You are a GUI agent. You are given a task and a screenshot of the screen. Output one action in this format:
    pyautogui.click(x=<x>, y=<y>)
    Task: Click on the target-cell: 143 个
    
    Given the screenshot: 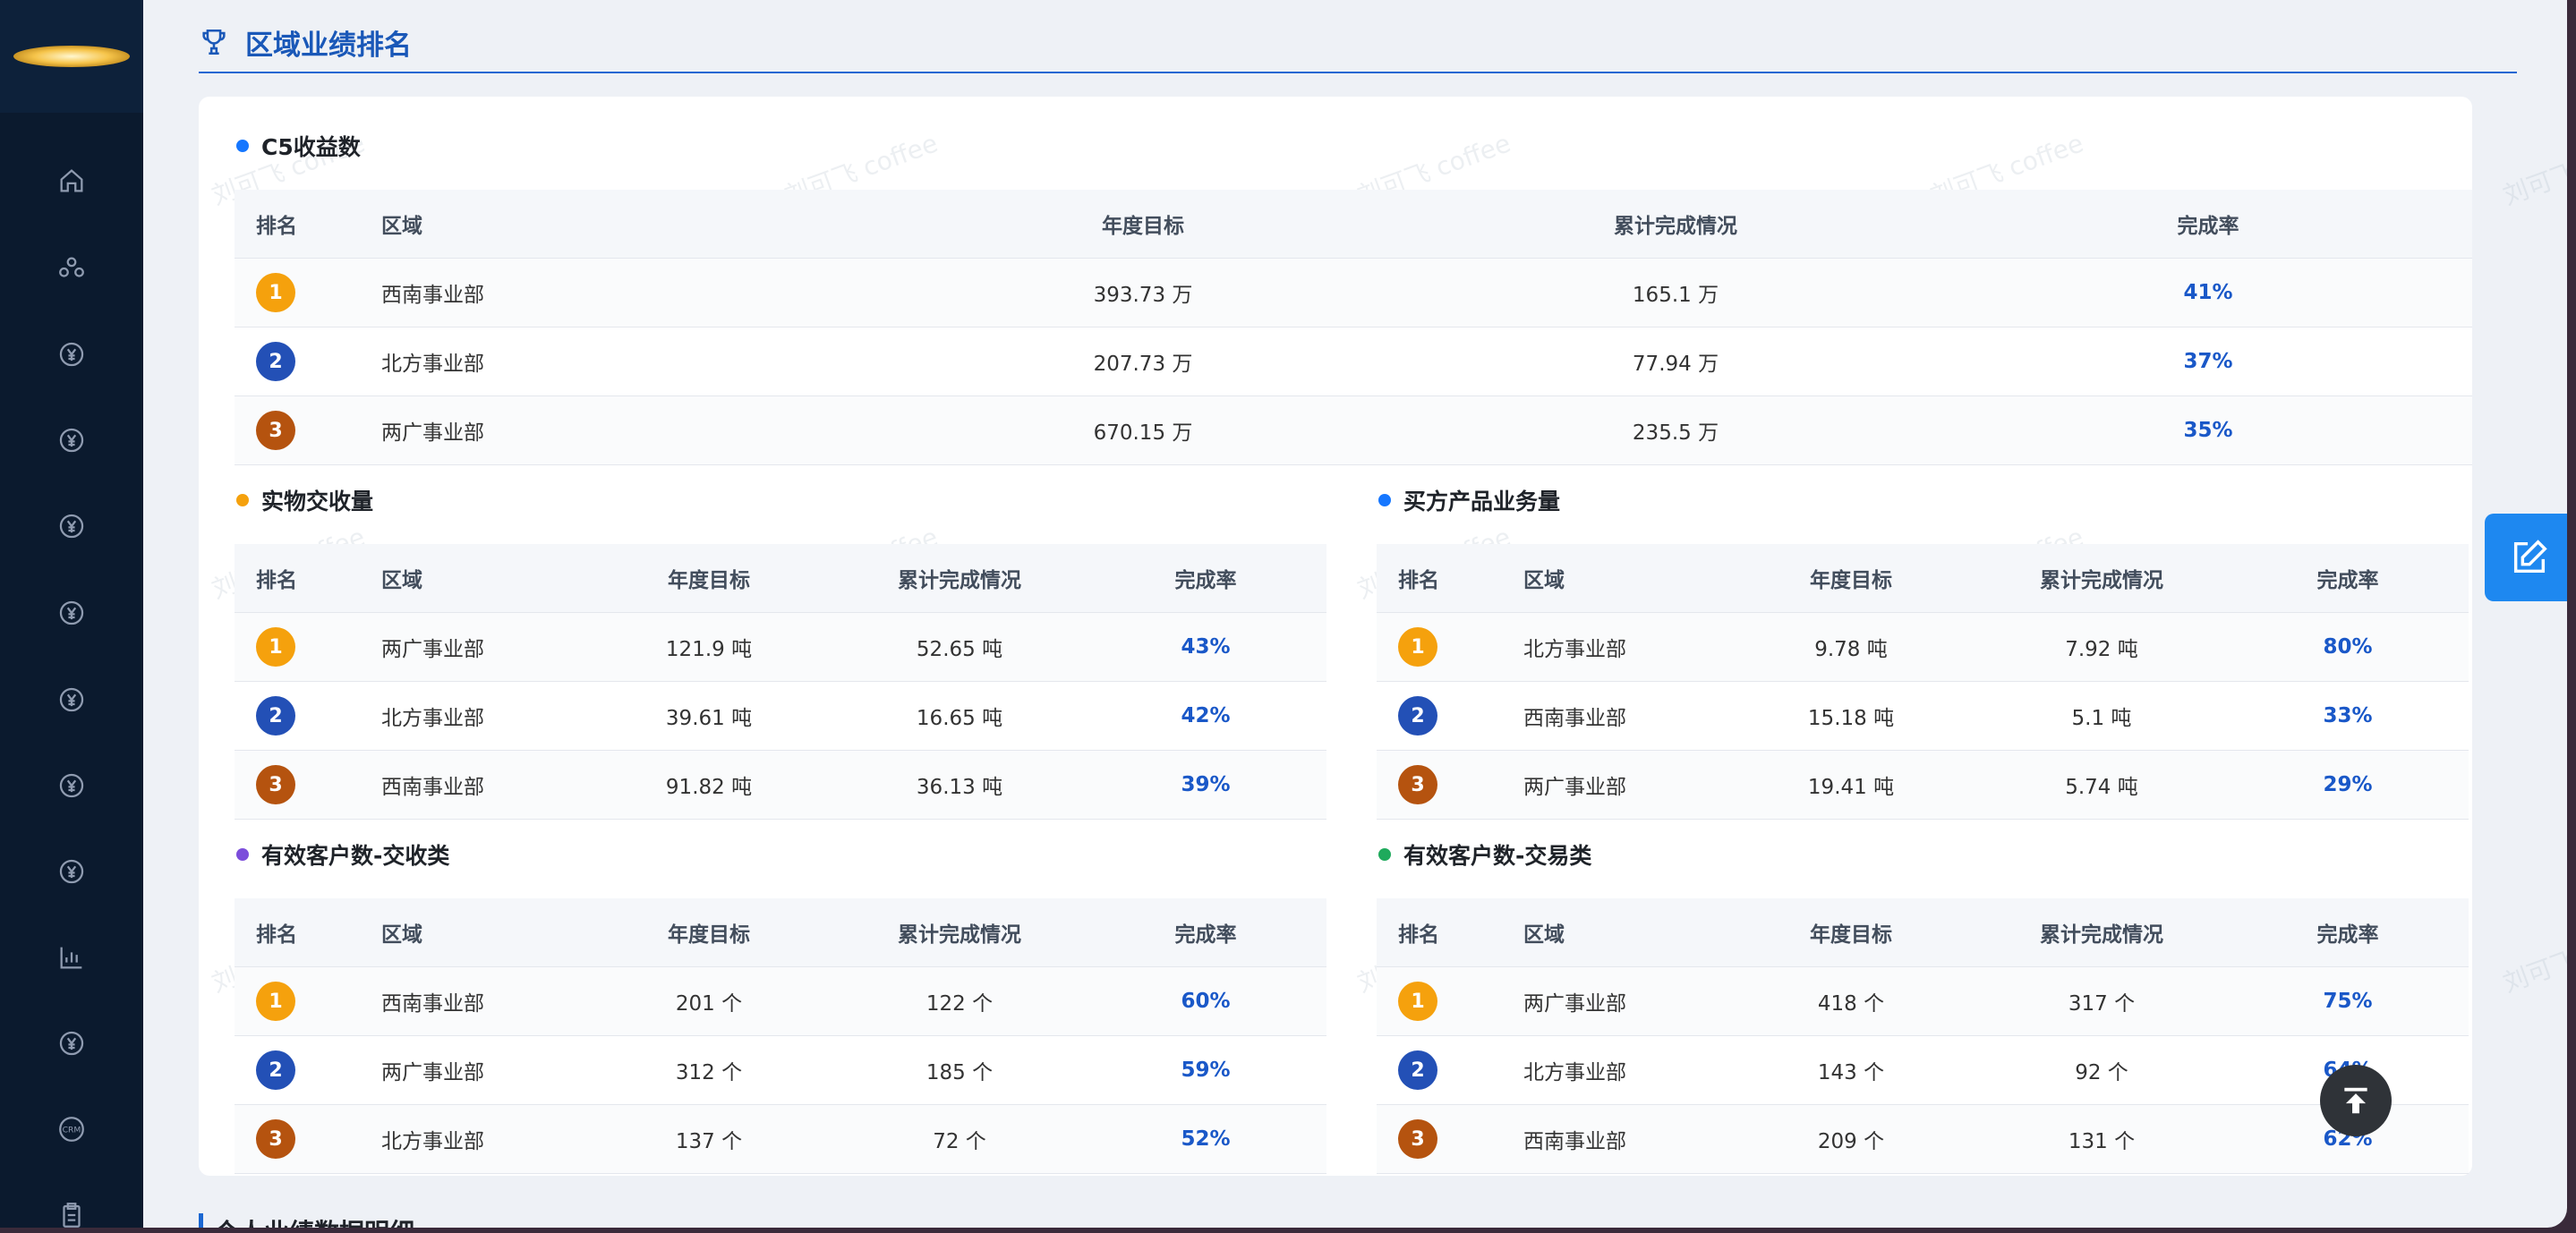 What is the action you would take?
    pyautogui.click(x=1851, y=1070)
    